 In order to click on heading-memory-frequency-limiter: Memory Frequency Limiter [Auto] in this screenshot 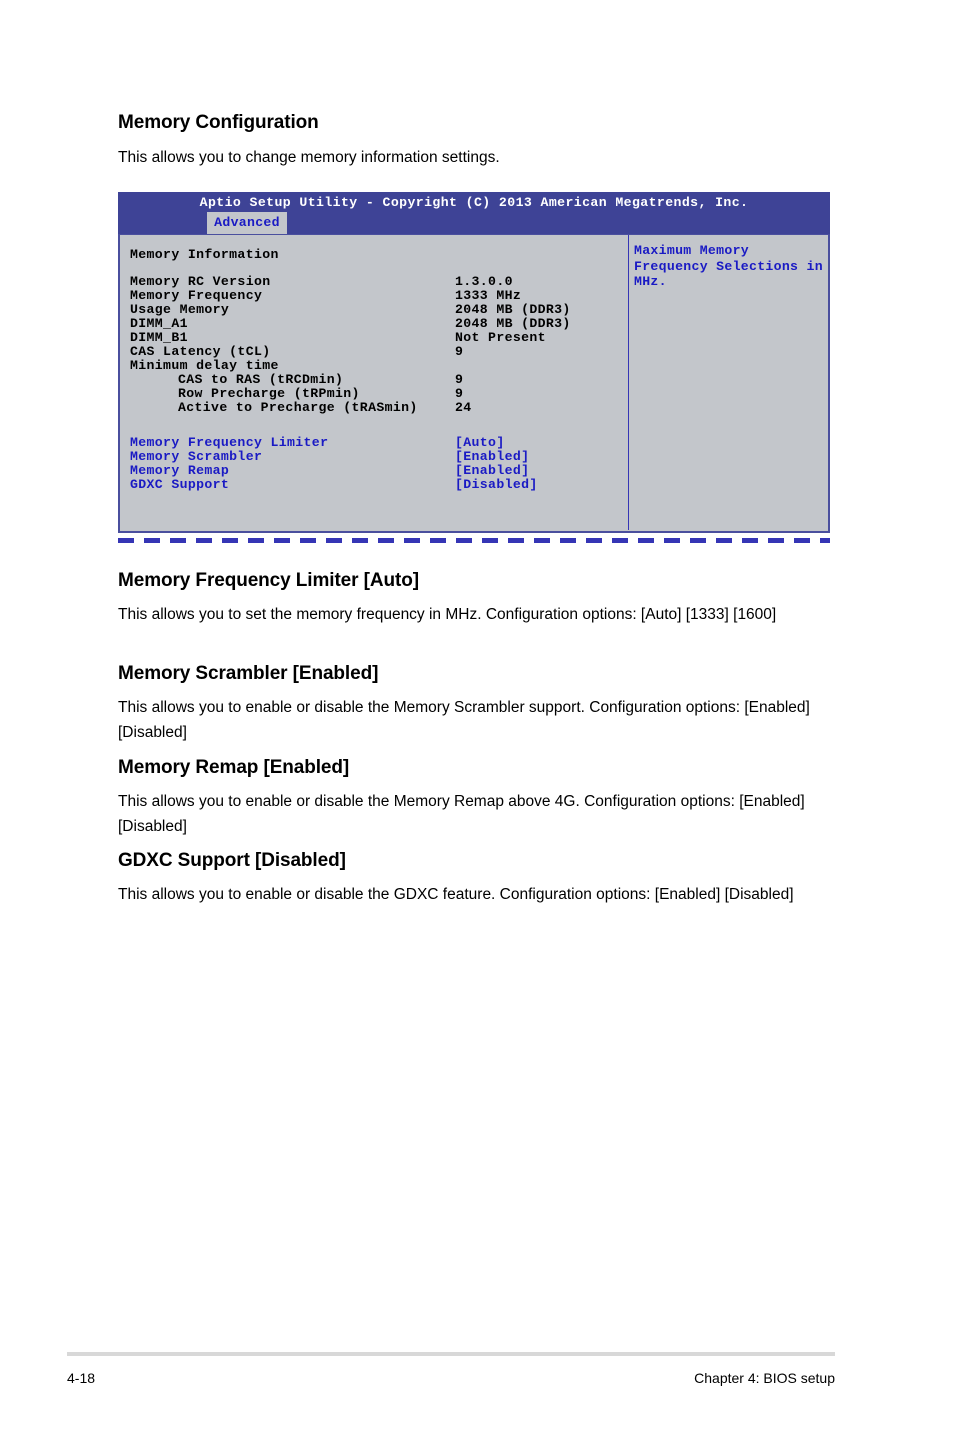, I will do `click(268, 580)`.